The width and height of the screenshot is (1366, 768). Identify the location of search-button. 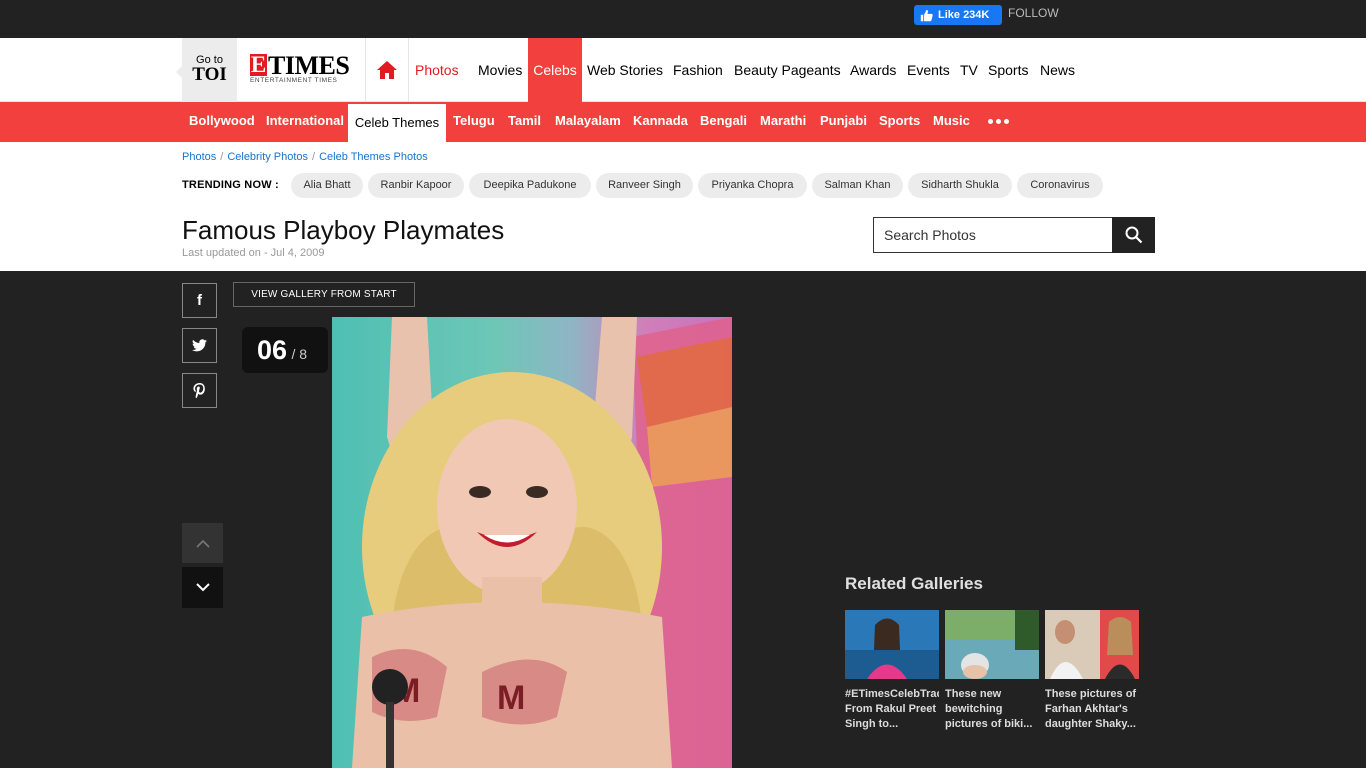
(1133, 235).